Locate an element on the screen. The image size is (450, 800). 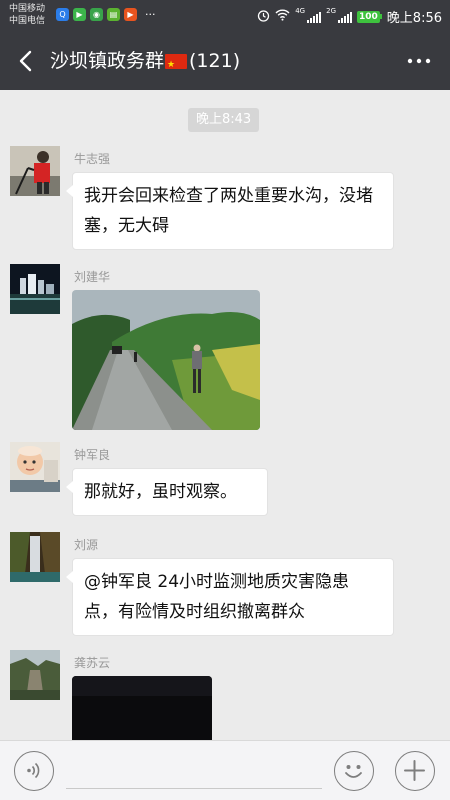
voice-icon is located at coordinates (33, 770).